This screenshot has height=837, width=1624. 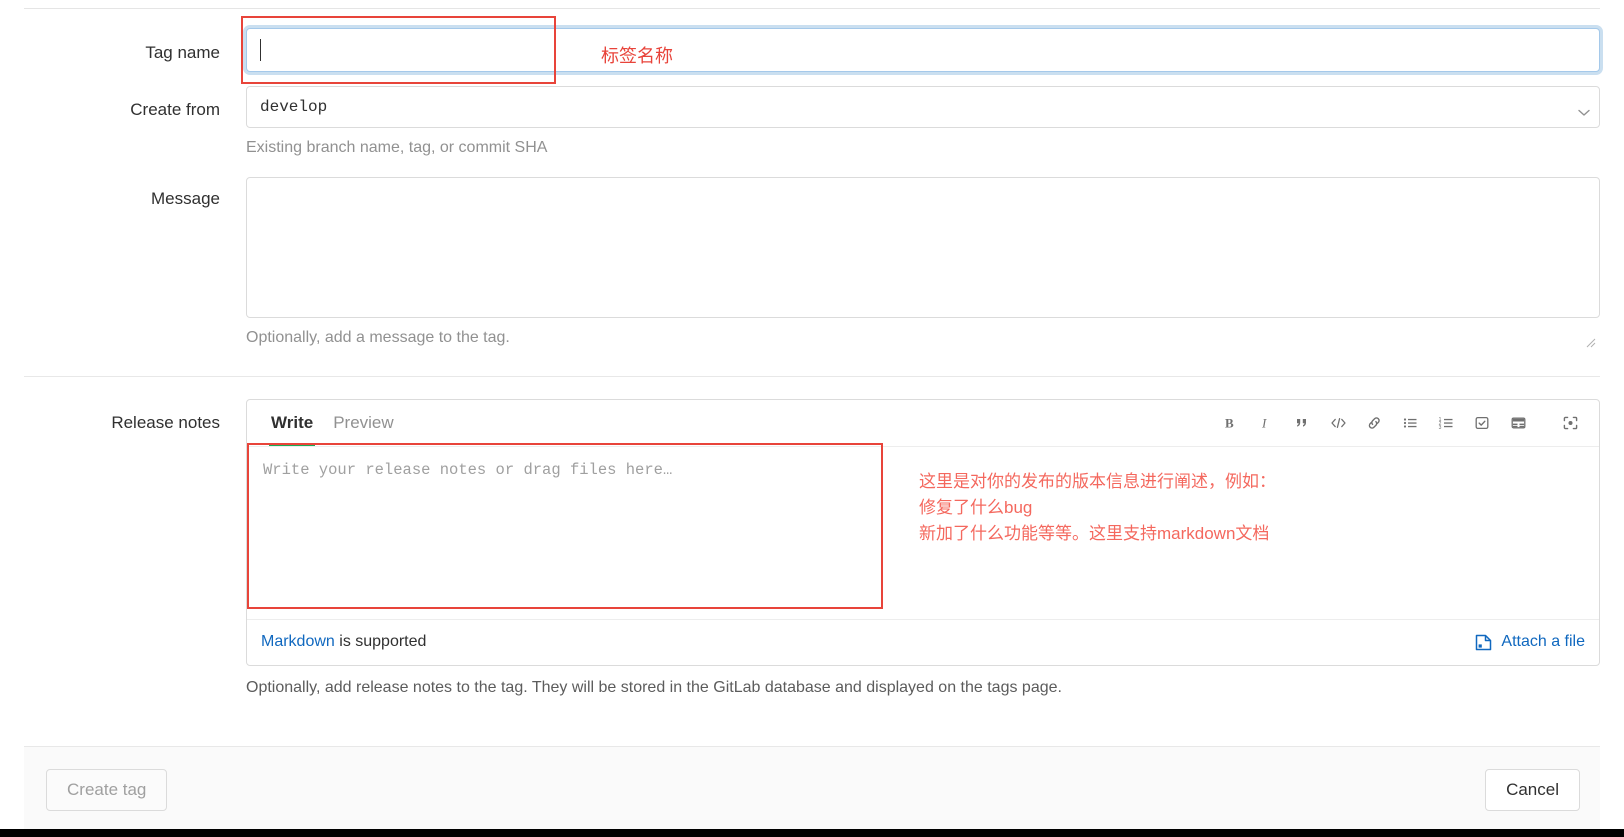 I want to click on create-from-help: Existing branch name, tag, or commit SHA, so click(x=397, y=147).